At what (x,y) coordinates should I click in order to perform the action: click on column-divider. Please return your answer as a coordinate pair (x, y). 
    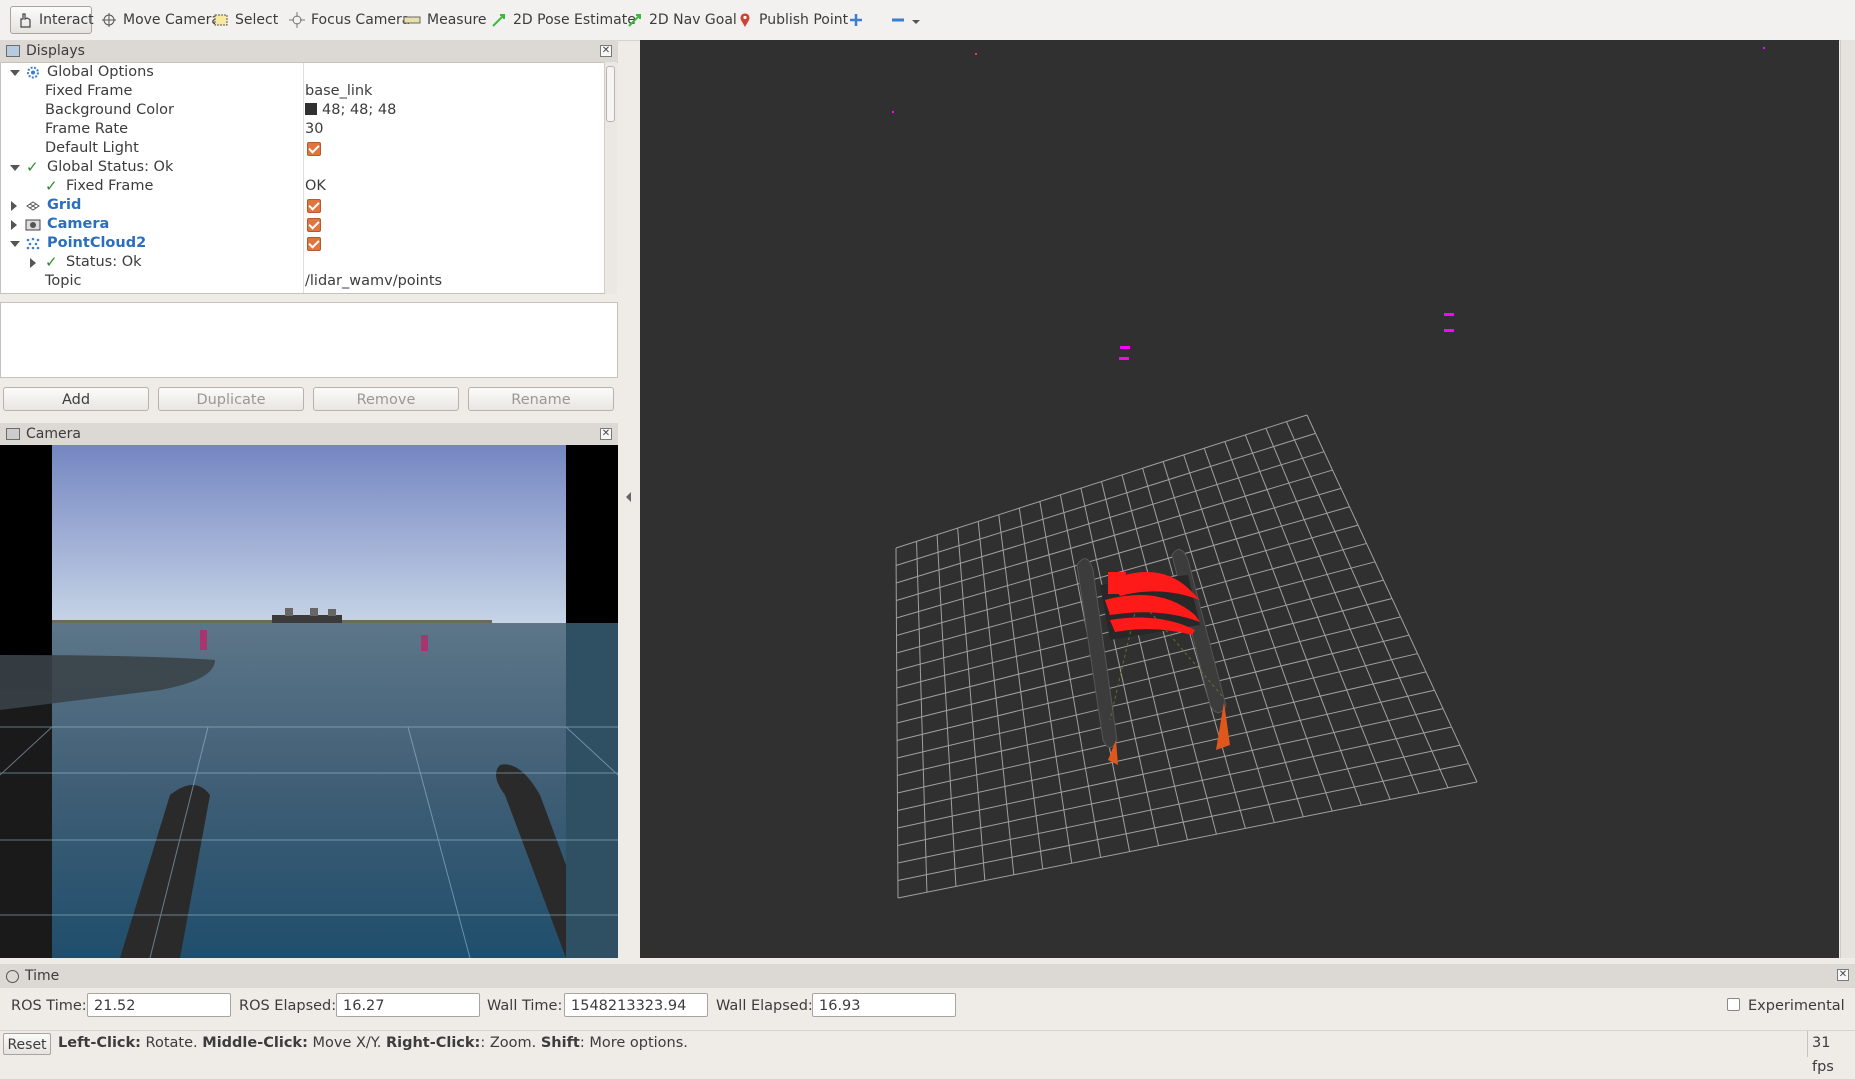
    Looking at the image, I should click on (303, 178).